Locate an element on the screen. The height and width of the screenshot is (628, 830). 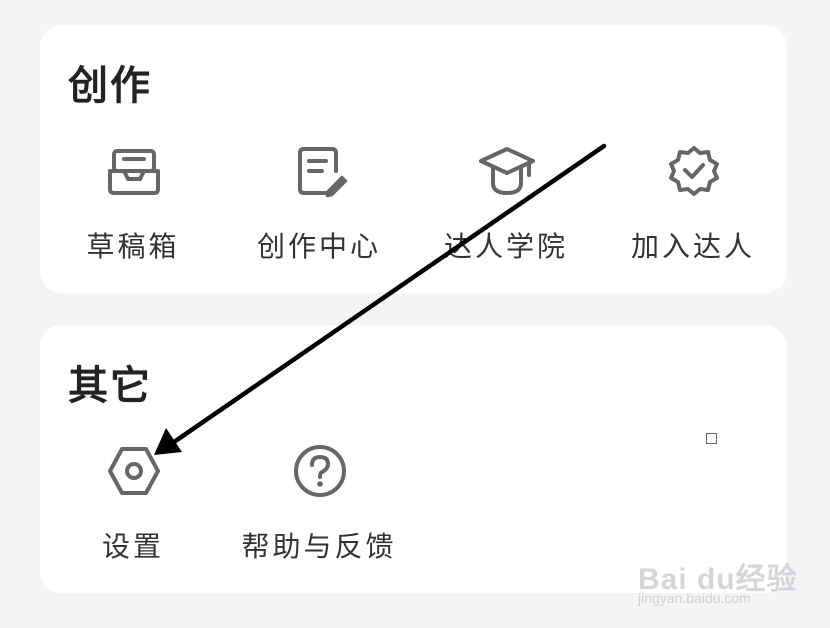
expert-academy-item: 达人学院 is located at coordinates (506, 213).